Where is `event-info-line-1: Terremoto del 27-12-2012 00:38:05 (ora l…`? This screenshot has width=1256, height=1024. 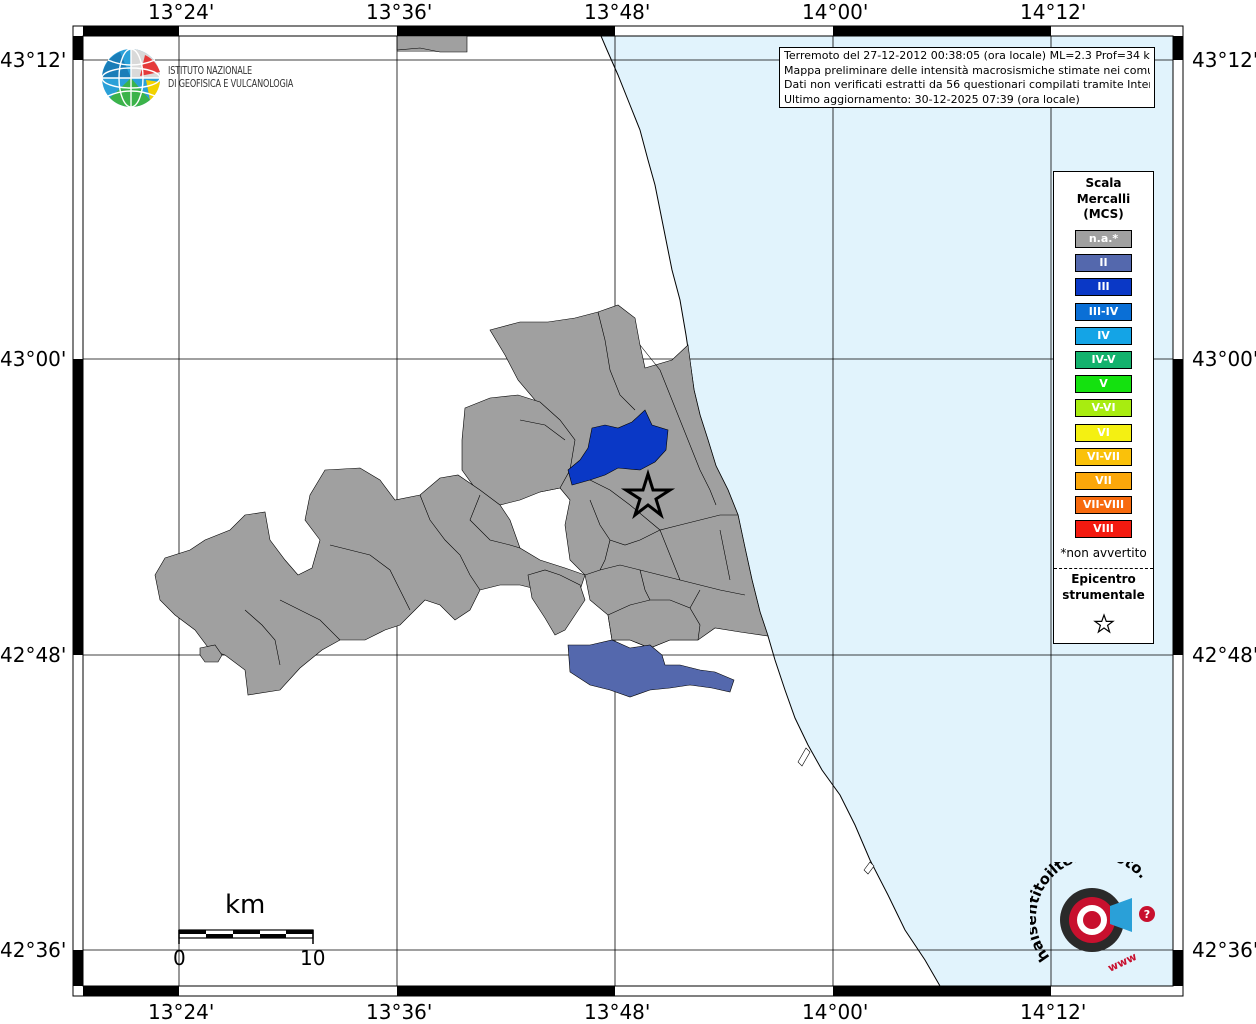 event-info-line-1: Terremoto del 27-12-2012 00:38:05 (ora l… is located at coordinates (967, 55).